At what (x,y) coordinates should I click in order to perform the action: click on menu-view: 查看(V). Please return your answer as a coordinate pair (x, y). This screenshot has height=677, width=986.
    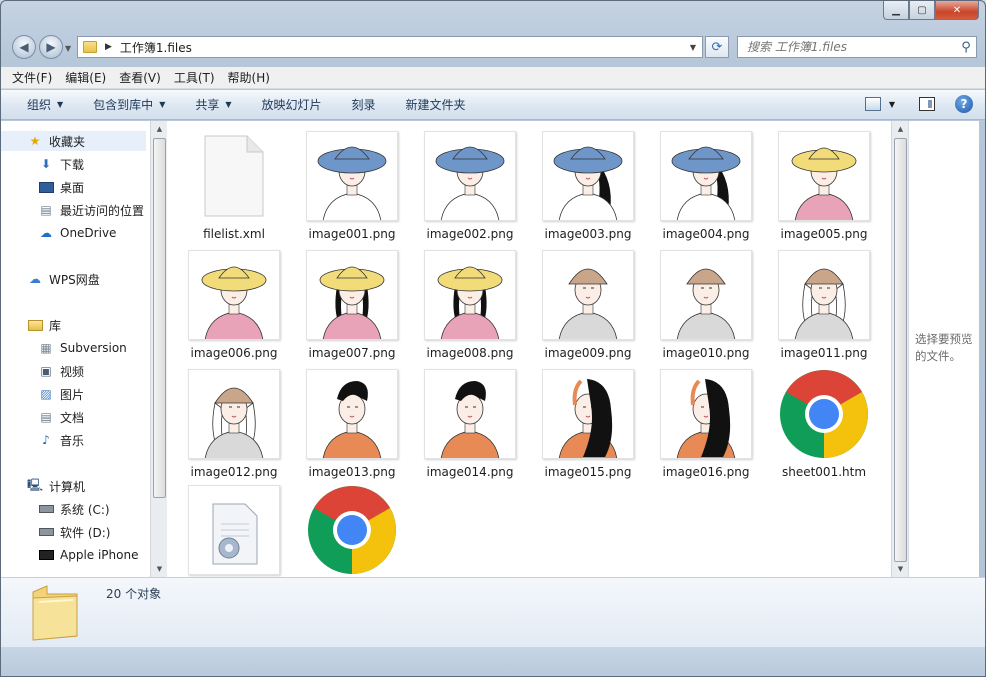
    Looking at the image, I should click on (140, 77).